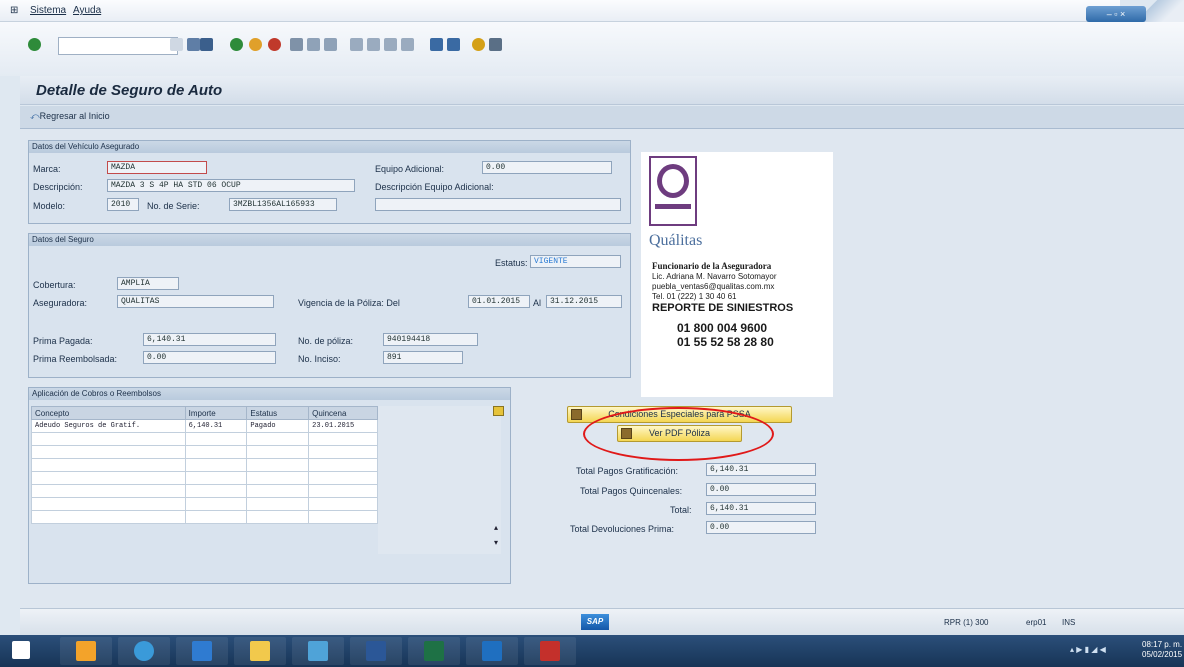  What do you see at coordinates (231, 185) in the screenshot?
I see `descripcion-field: MAZDA 3 S 4P HA STD 06 OCUP` at bounding box center [231, 185].